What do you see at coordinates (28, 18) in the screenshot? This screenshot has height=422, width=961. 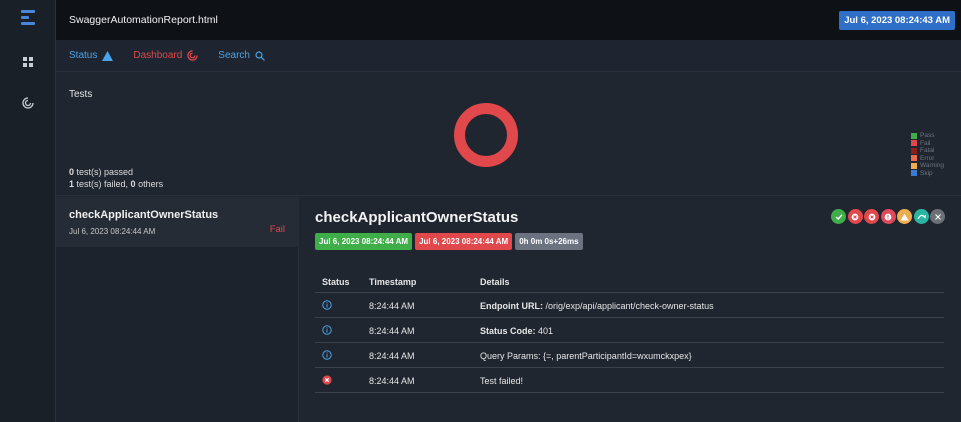 I see `app-logo-icon` at bounding box center [28, 18].